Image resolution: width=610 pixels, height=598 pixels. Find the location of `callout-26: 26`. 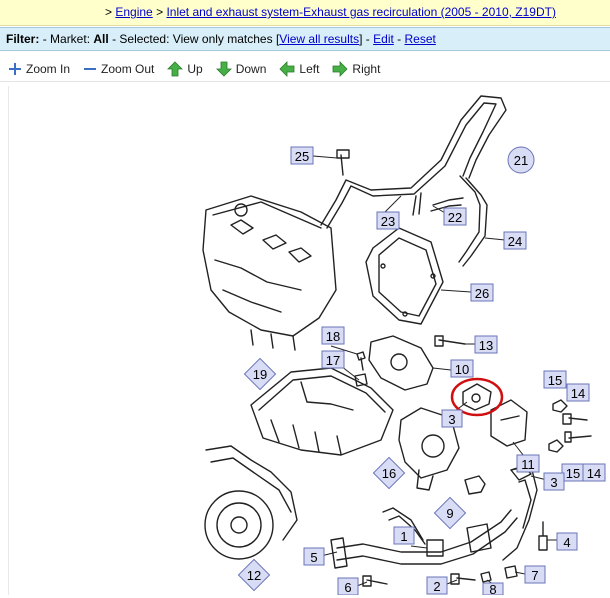

callout-26: 26 is located at coordinates (482, 292).